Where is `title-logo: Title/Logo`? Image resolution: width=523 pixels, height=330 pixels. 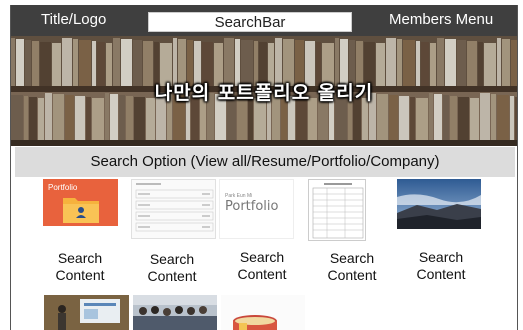 title-logo: Title/Logo is located at coordinates (73, 19).